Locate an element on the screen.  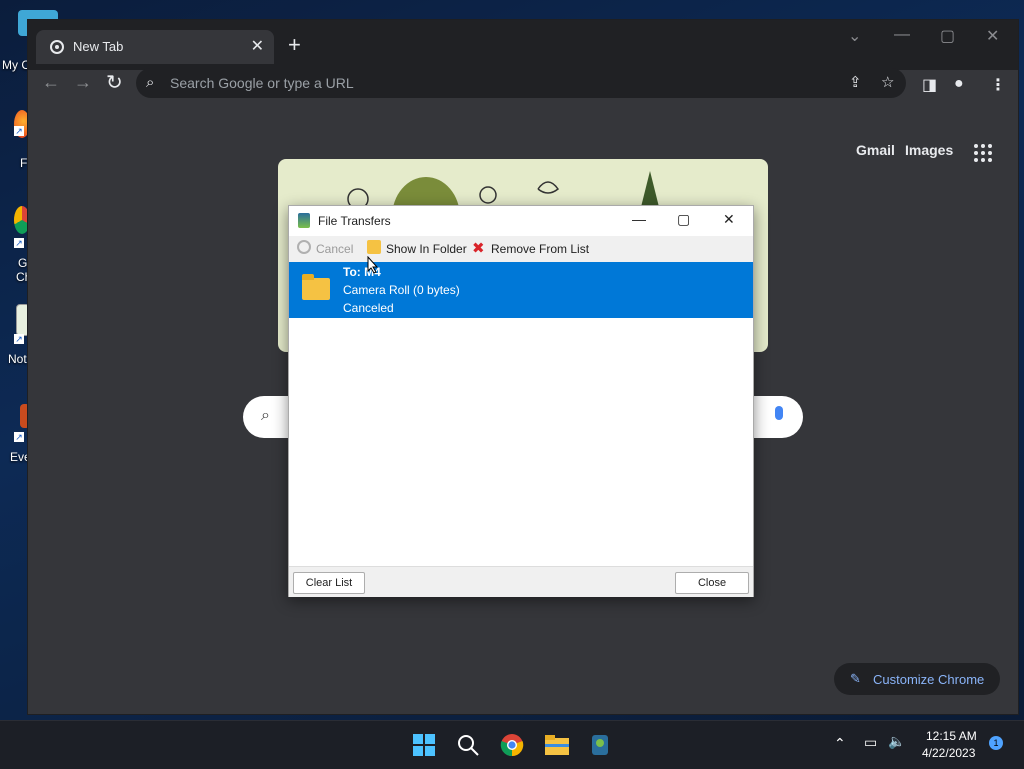
file-transfer-app-icon is located at coordinates (600, 745).